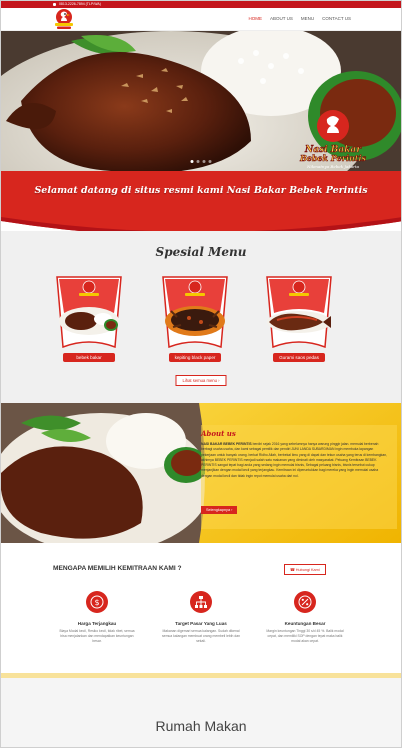 Image resolution: width=402 pixels, height=748 pixels. I want to click on top-bar: 0813-2226-7894 (TLP/WA), so click(201, 4).